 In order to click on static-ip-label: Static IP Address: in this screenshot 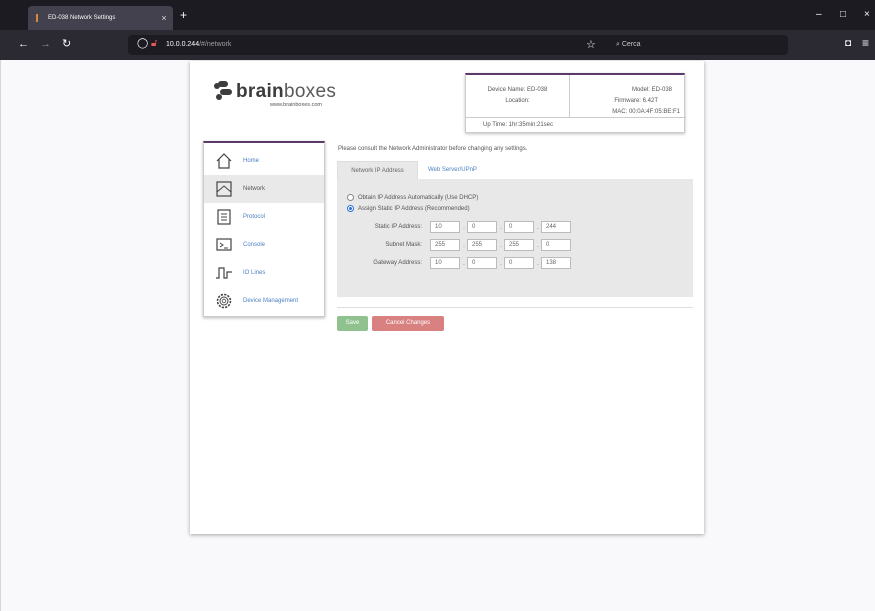, I will do `click(398, 227)`.